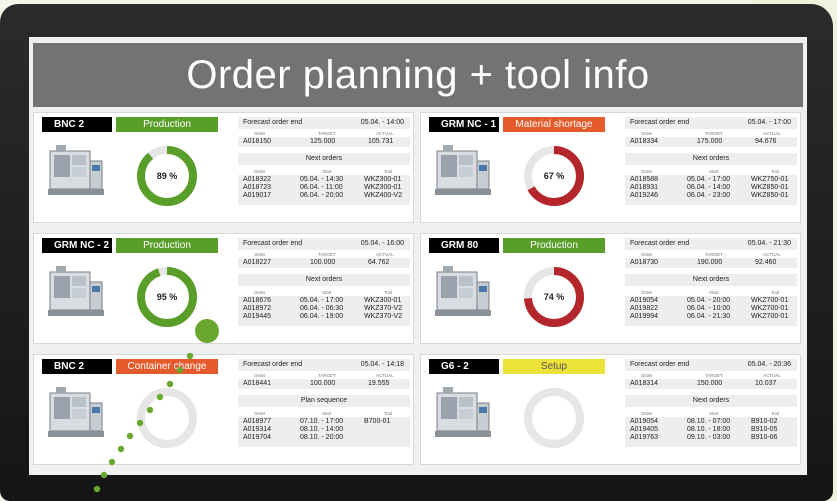 This screenshot has width=837, height=501. What do you see at coordinates (644, 308) in the screenshot?
I see `next-order-numbers: A019054 A019822 A019994` at bounding box center [644, 308].